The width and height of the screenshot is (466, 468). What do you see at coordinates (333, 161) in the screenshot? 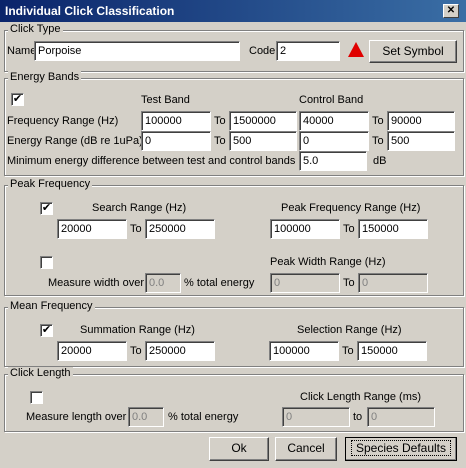
I see `min-energy-diff-input` at bounding box center [333, 161].